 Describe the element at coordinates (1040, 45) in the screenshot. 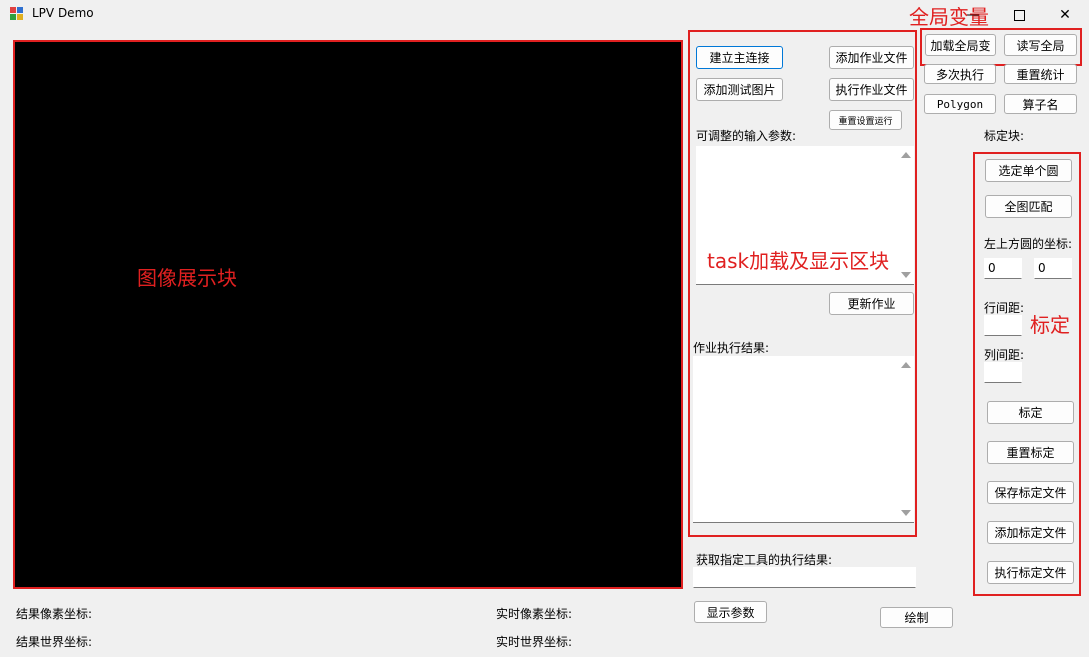

I see `rw-global-button: 读写全局` at that location.